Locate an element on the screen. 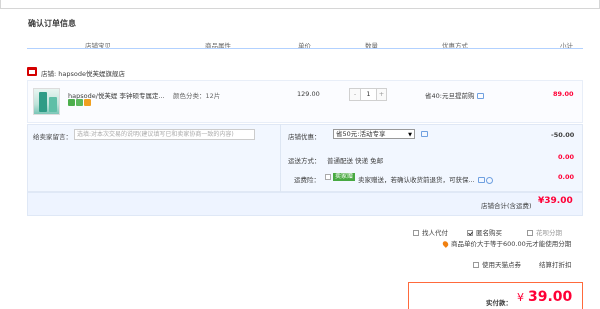 The image size is (600, 309). seller-message-input: 选填:对本次交易的说明(建议填写已和卖家协商一致的内容) is located at coordinates (164, 134).